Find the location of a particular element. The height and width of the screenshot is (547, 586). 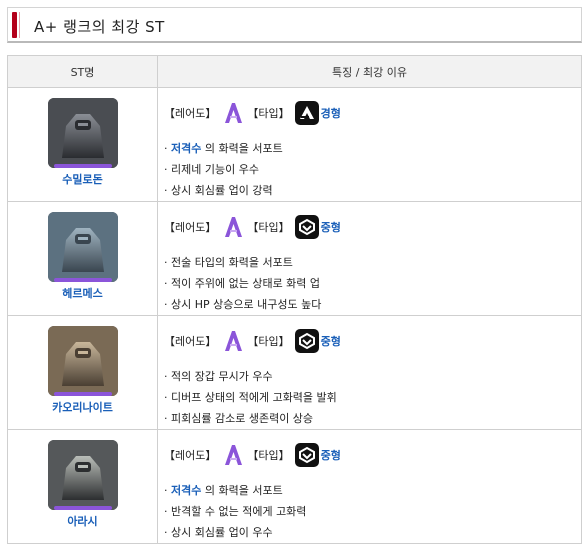

feature-text: 상시 회심률 업이 강력 is located at coordinates (222, 190).